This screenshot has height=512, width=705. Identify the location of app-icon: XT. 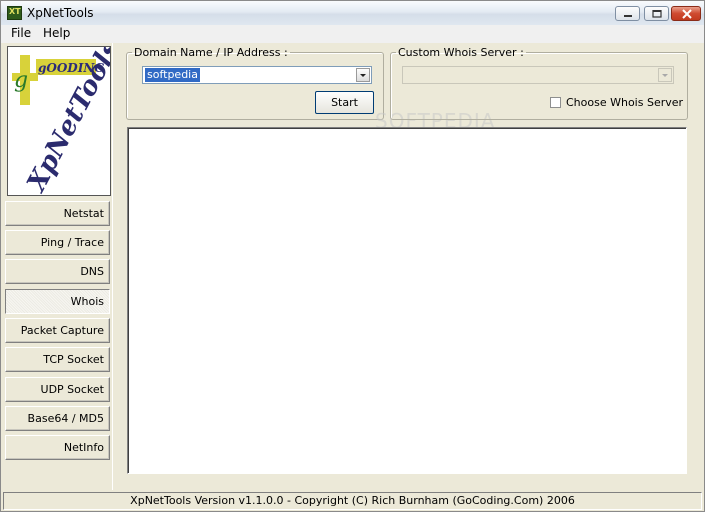
(14, 13).